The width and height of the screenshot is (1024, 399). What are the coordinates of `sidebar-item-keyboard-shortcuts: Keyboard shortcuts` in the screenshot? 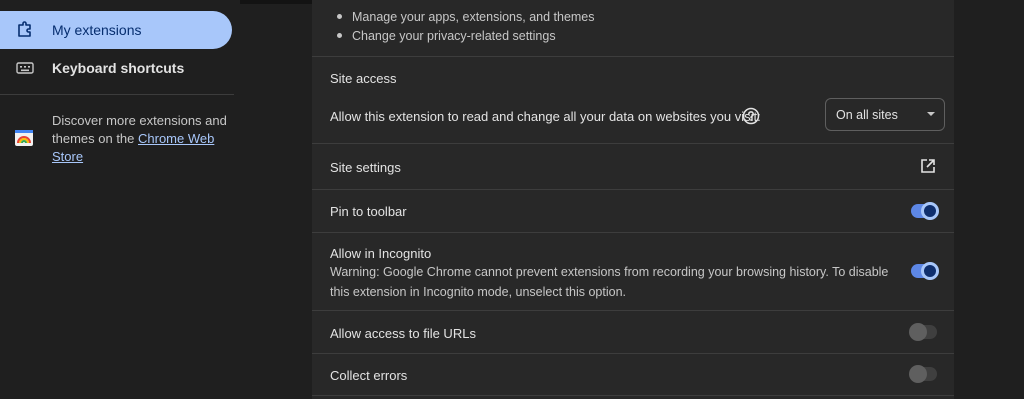 It's located at (116, 68).